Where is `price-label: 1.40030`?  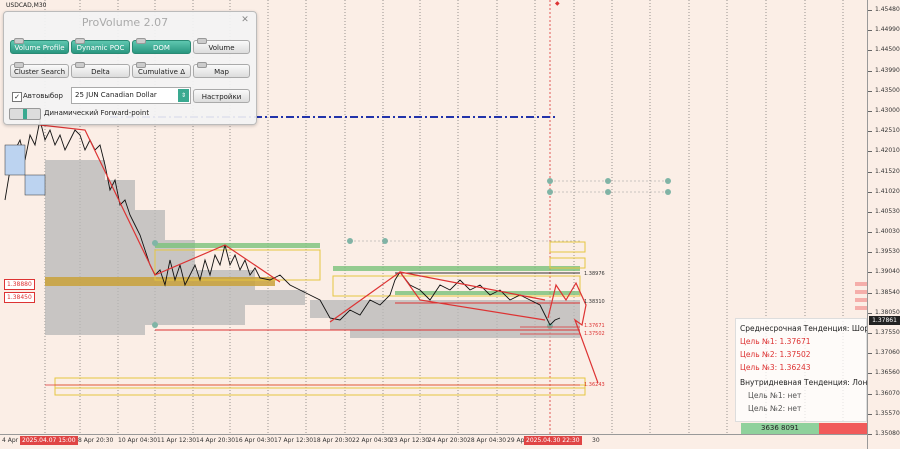
price-label: 1.40030 is located at coordinates (887, 231).